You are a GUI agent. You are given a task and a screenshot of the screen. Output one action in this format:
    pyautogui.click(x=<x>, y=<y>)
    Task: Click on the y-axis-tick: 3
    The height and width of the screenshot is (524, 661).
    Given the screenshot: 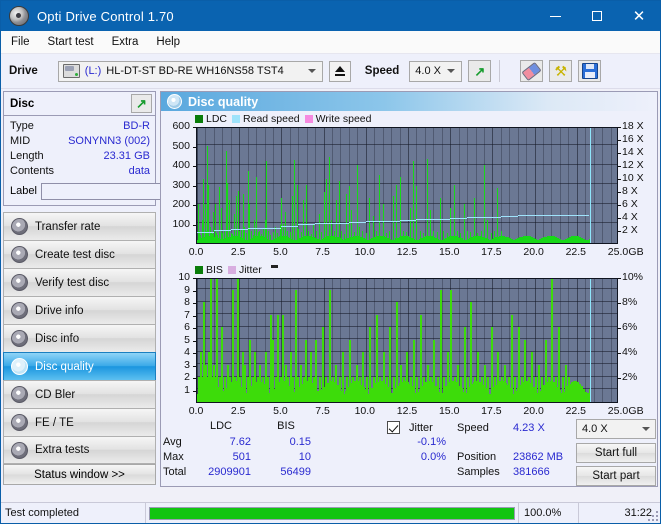 What is the action you would take?
    pyautogui.click(x=187, y=364)
    